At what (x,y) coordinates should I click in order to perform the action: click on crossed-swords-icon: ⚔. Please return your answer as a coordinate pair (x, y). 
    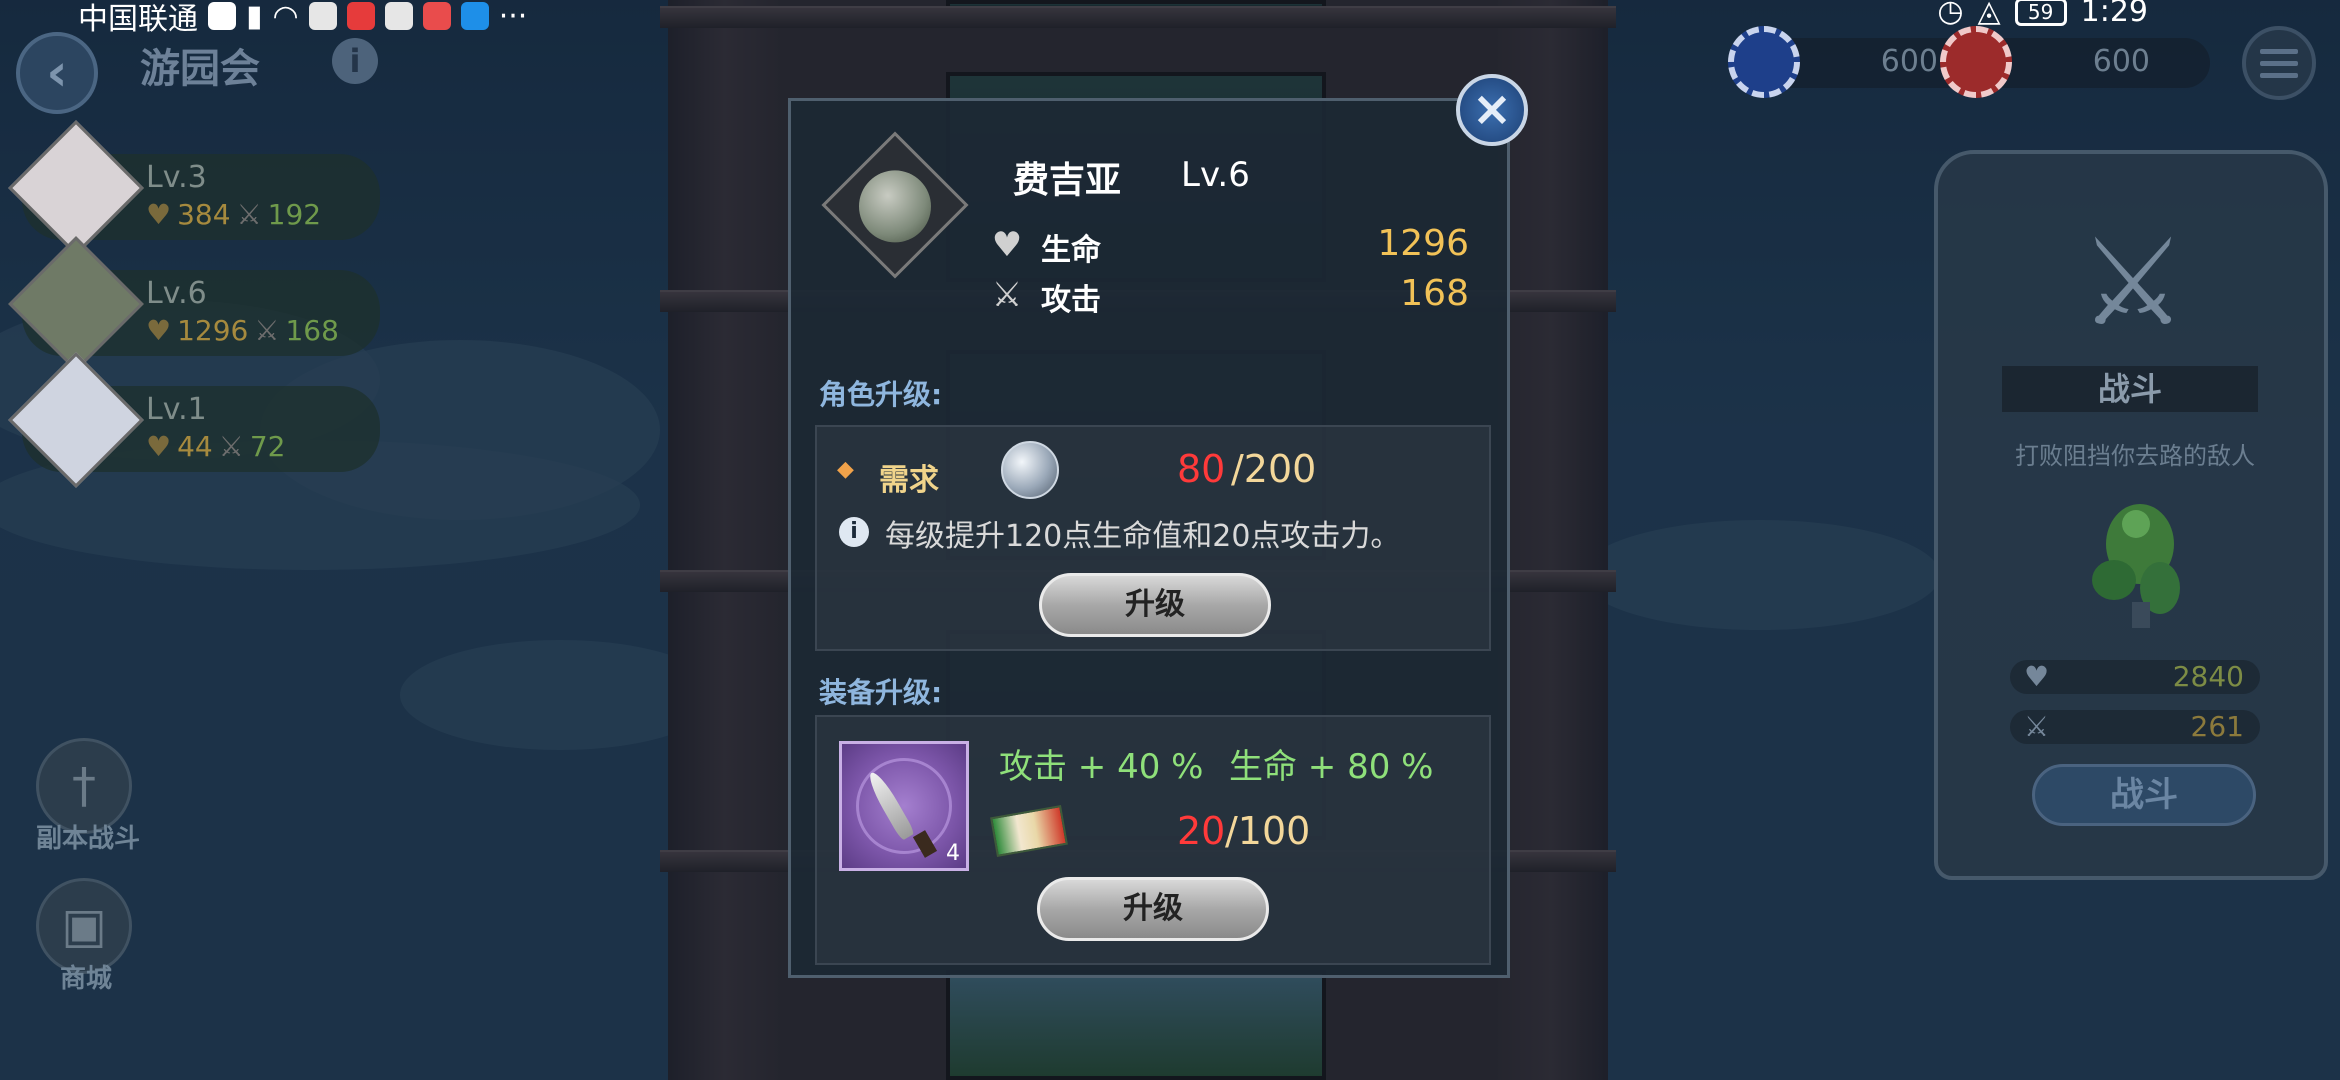
    Looking at the image, I should click on (2133, 283).